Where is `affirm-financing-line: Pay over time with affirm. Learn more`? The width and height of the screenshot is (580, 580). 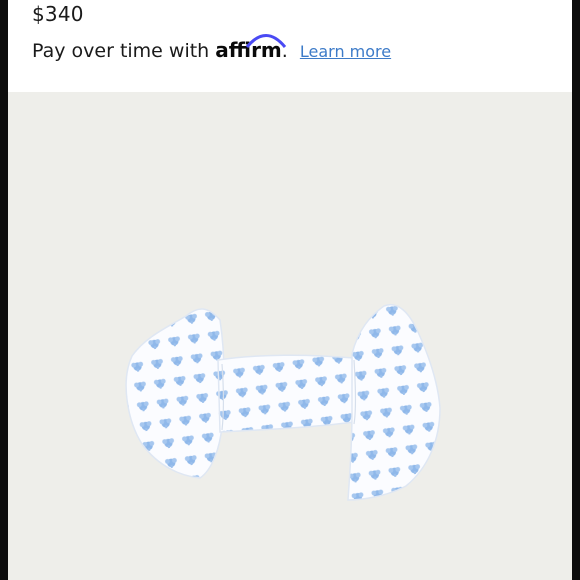
affirm-financing-line: Pay over time with affirm. Learn more is located at coordinates (211, 48).